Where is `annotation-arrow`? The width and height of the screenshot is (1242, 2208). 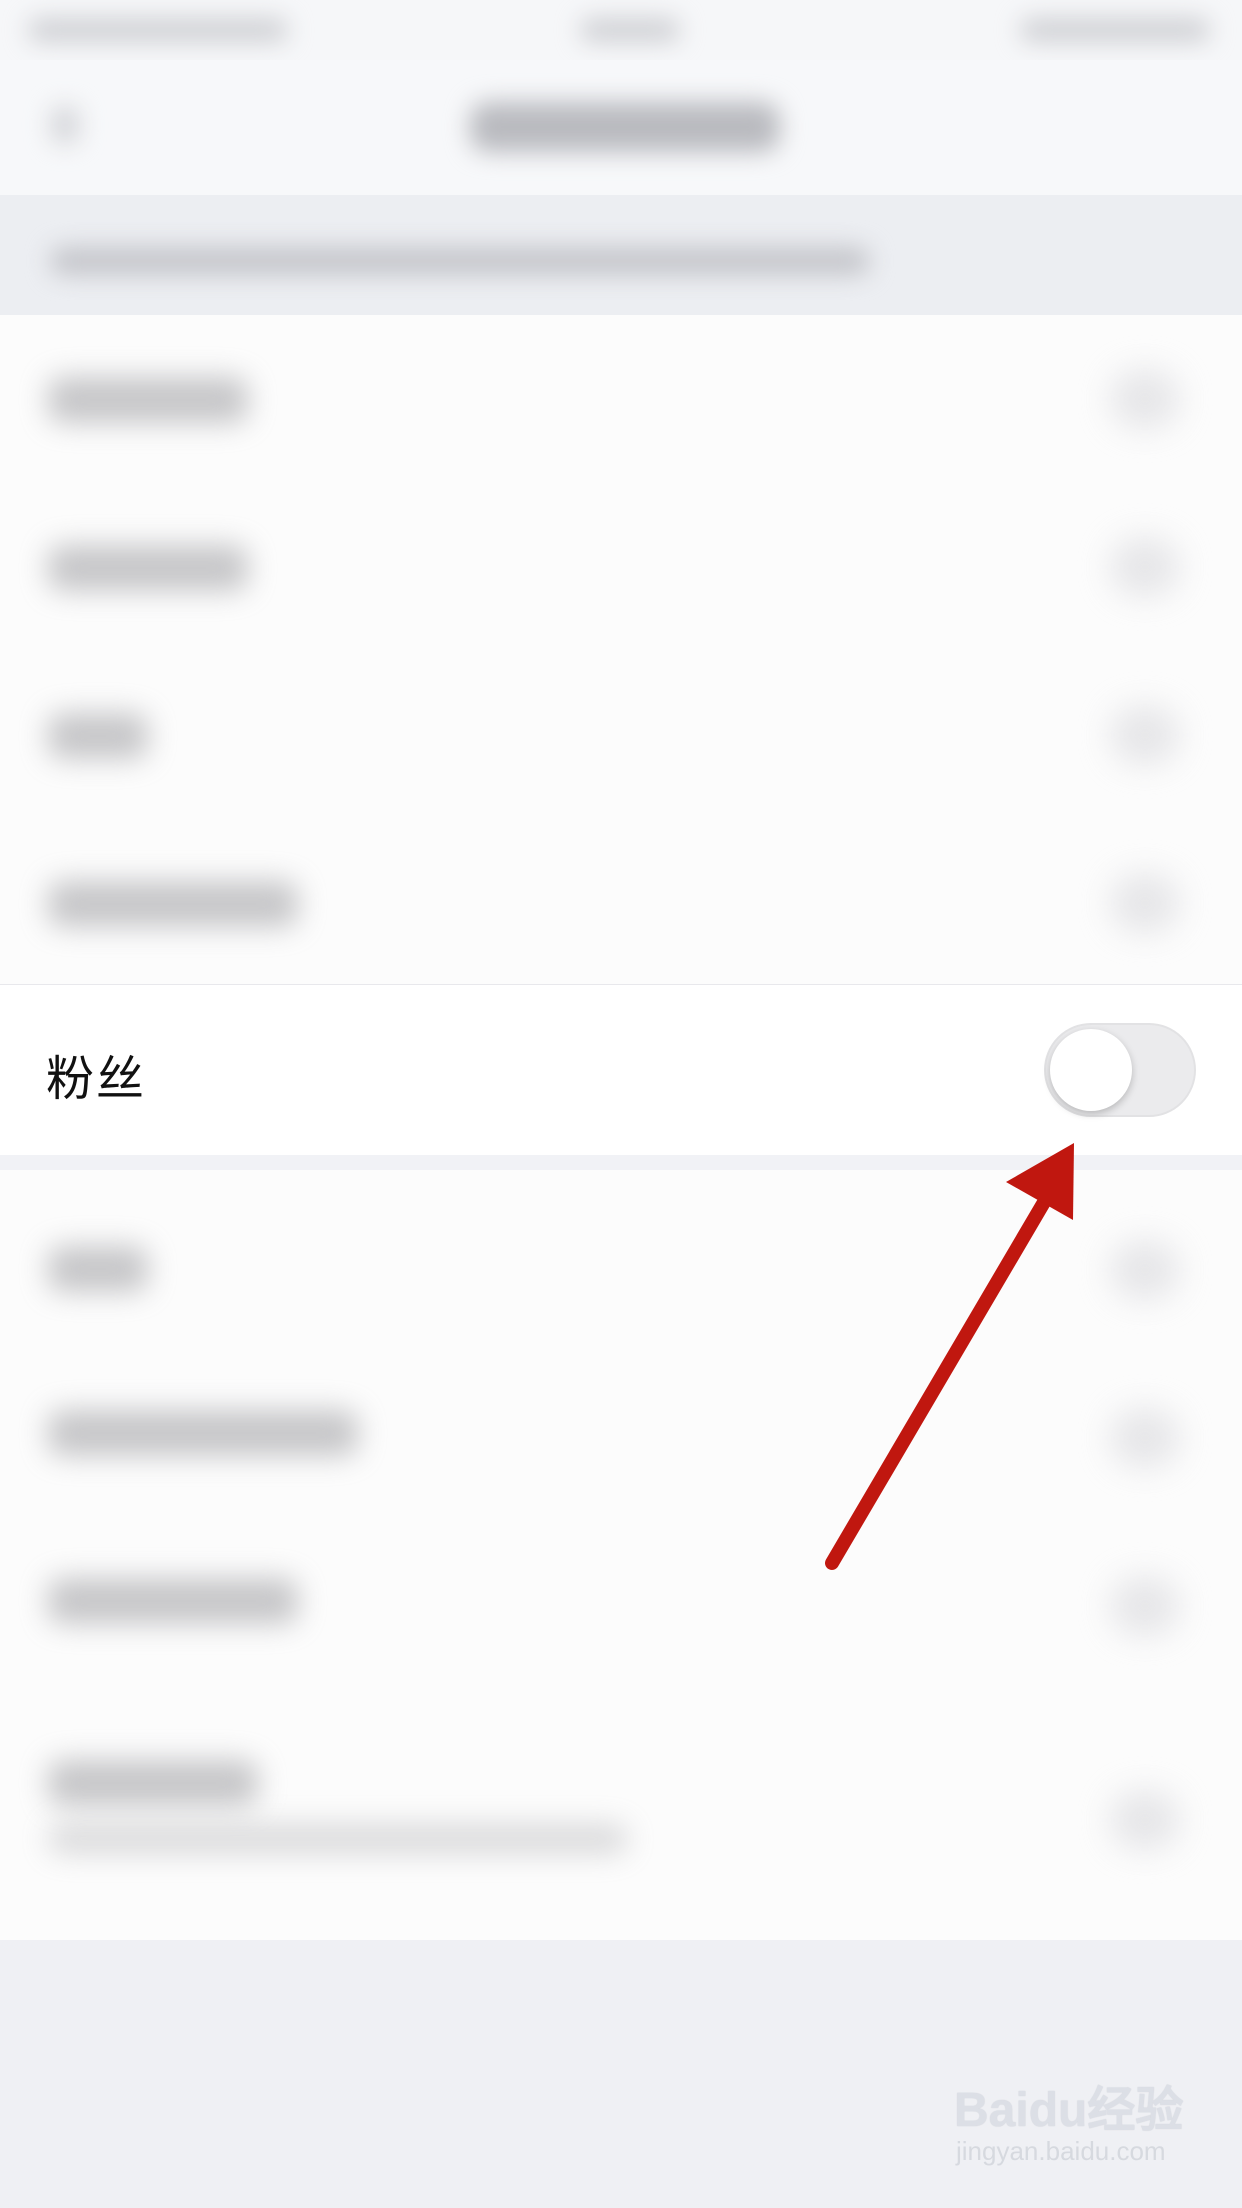
annotation-arrow is located at coordinates (949, 1356).